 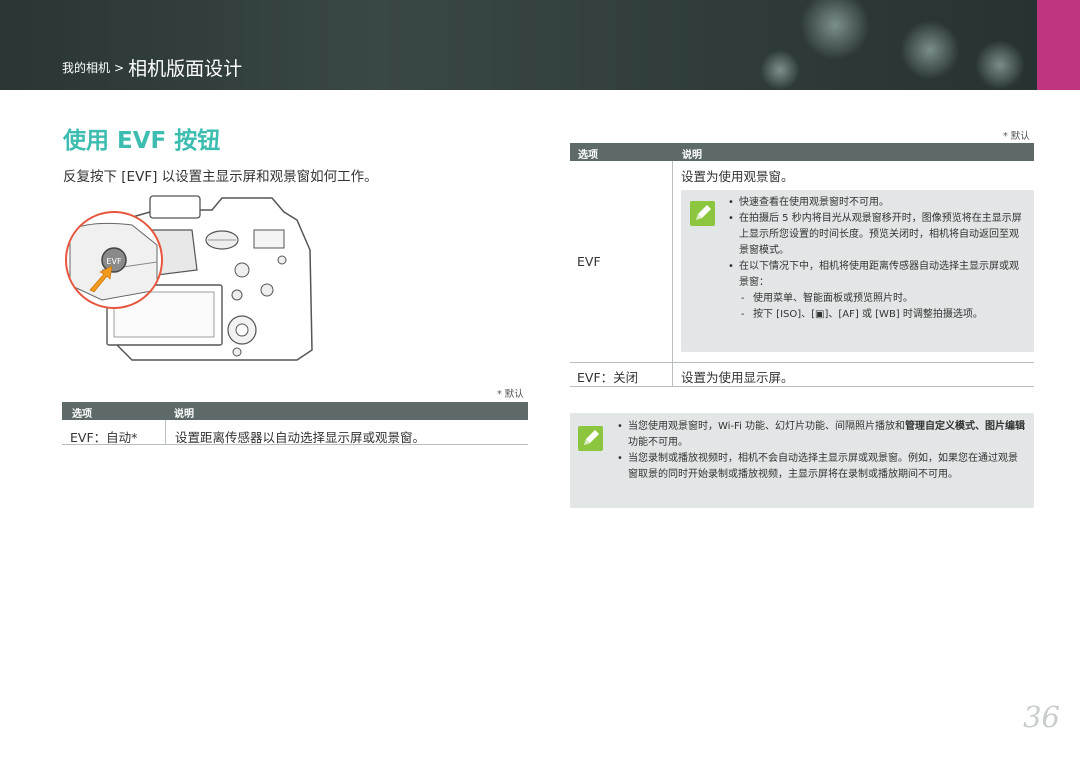 I want to click on camera-illustration: EVF, so click(x=193, y=280).